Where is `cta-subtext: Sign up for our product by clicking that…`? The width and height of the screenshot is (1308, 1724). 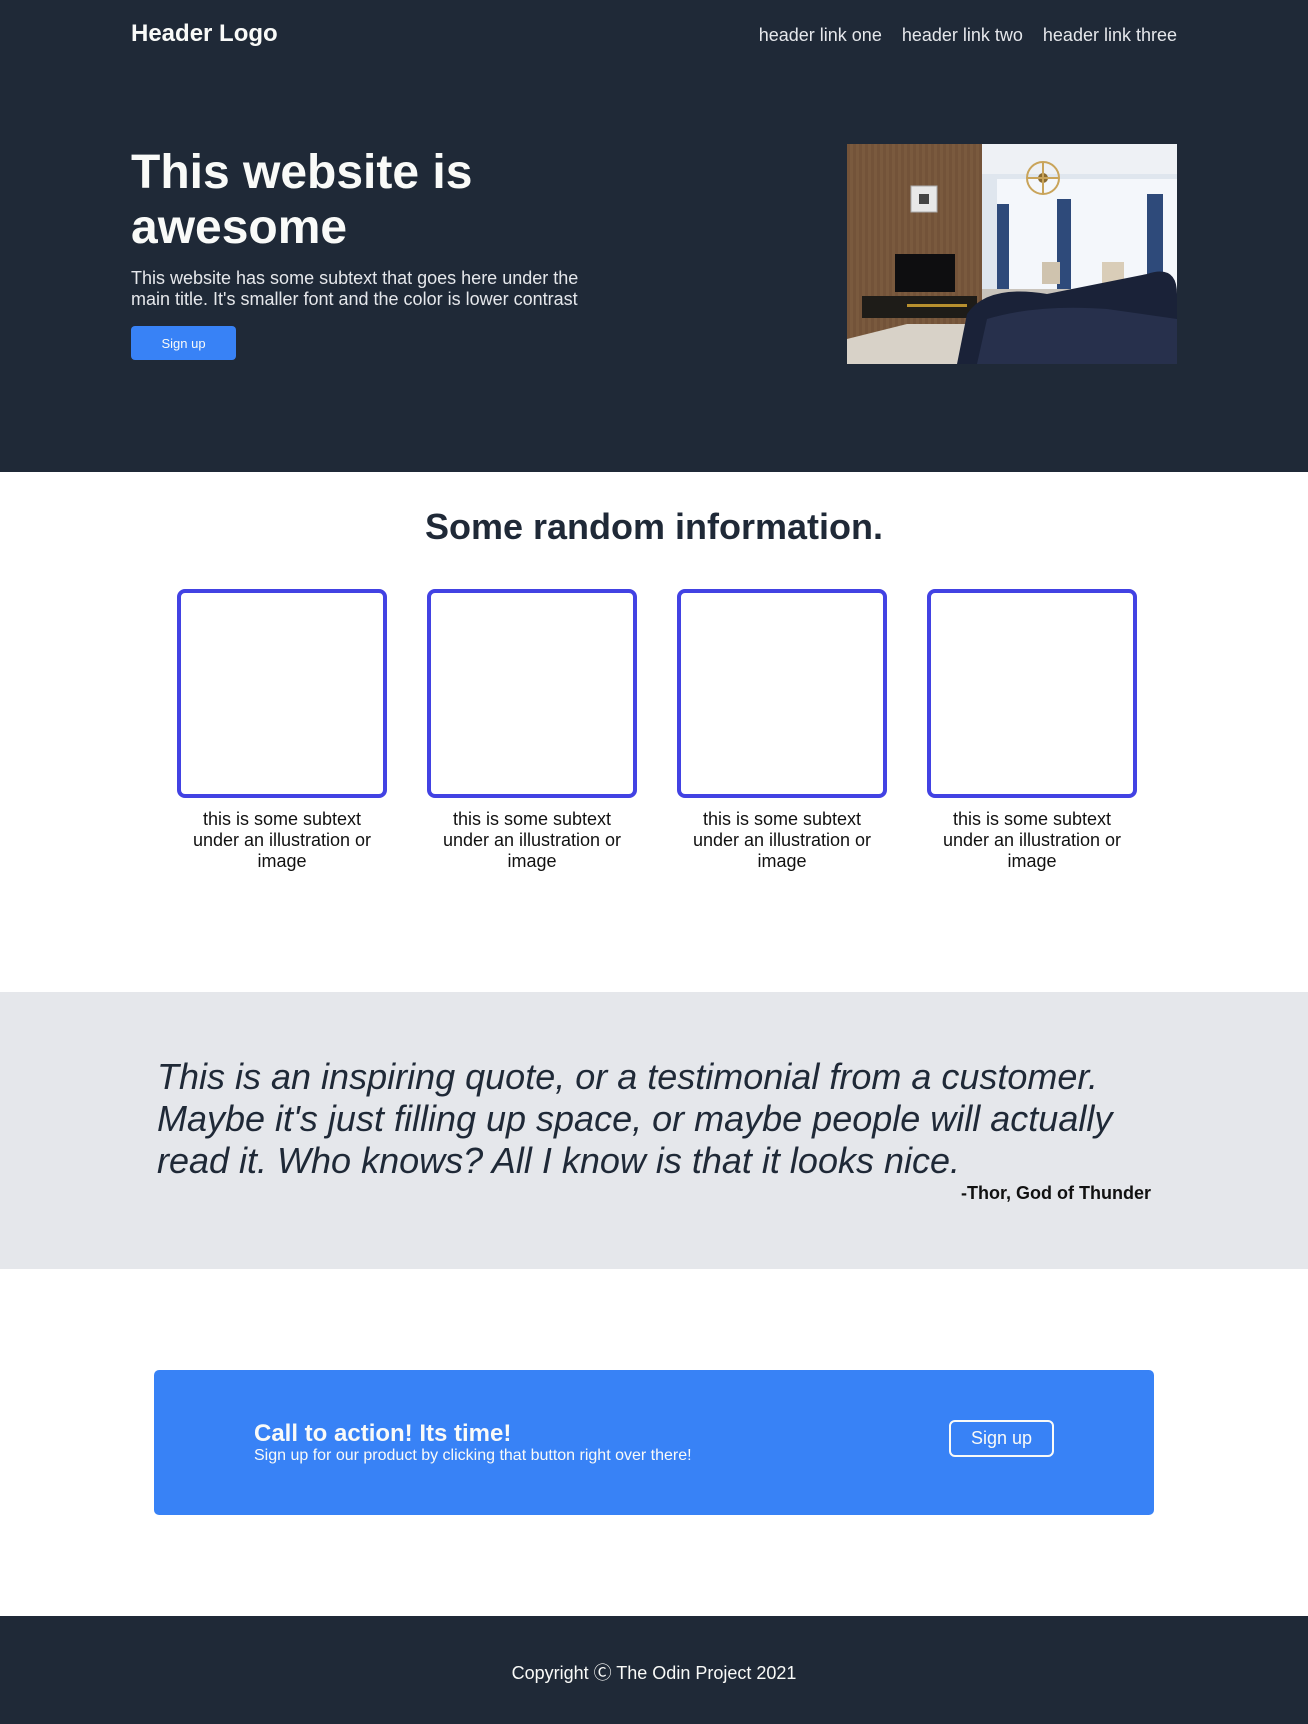 cta-subtext: Sign up for our product by clicking that… is located at coordinates (473, 1455).